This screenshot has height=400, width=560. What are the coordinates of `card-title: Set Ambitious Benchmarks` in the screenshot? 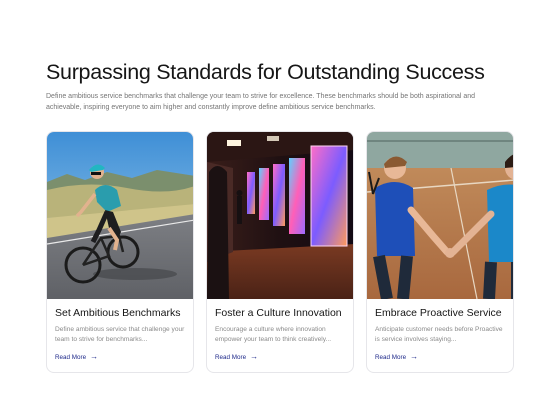 It's located at (118, 313).